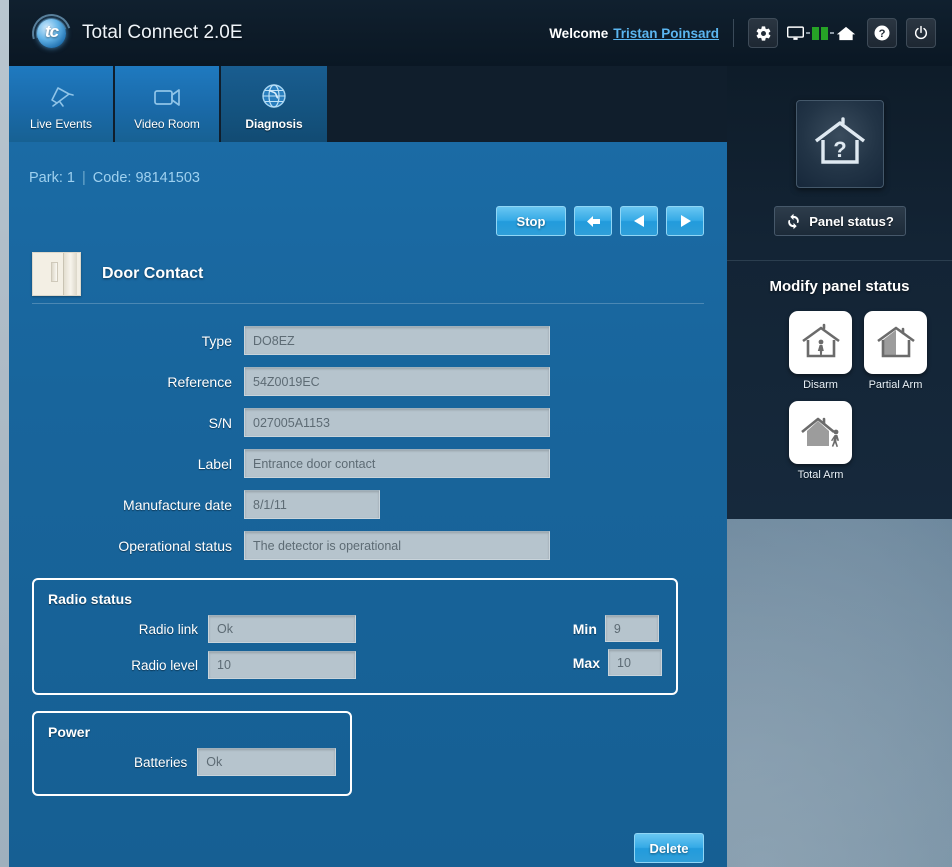  Describe the element at coordinates (631, 628) in the screenshot. I see `min-field: 9` at that location.